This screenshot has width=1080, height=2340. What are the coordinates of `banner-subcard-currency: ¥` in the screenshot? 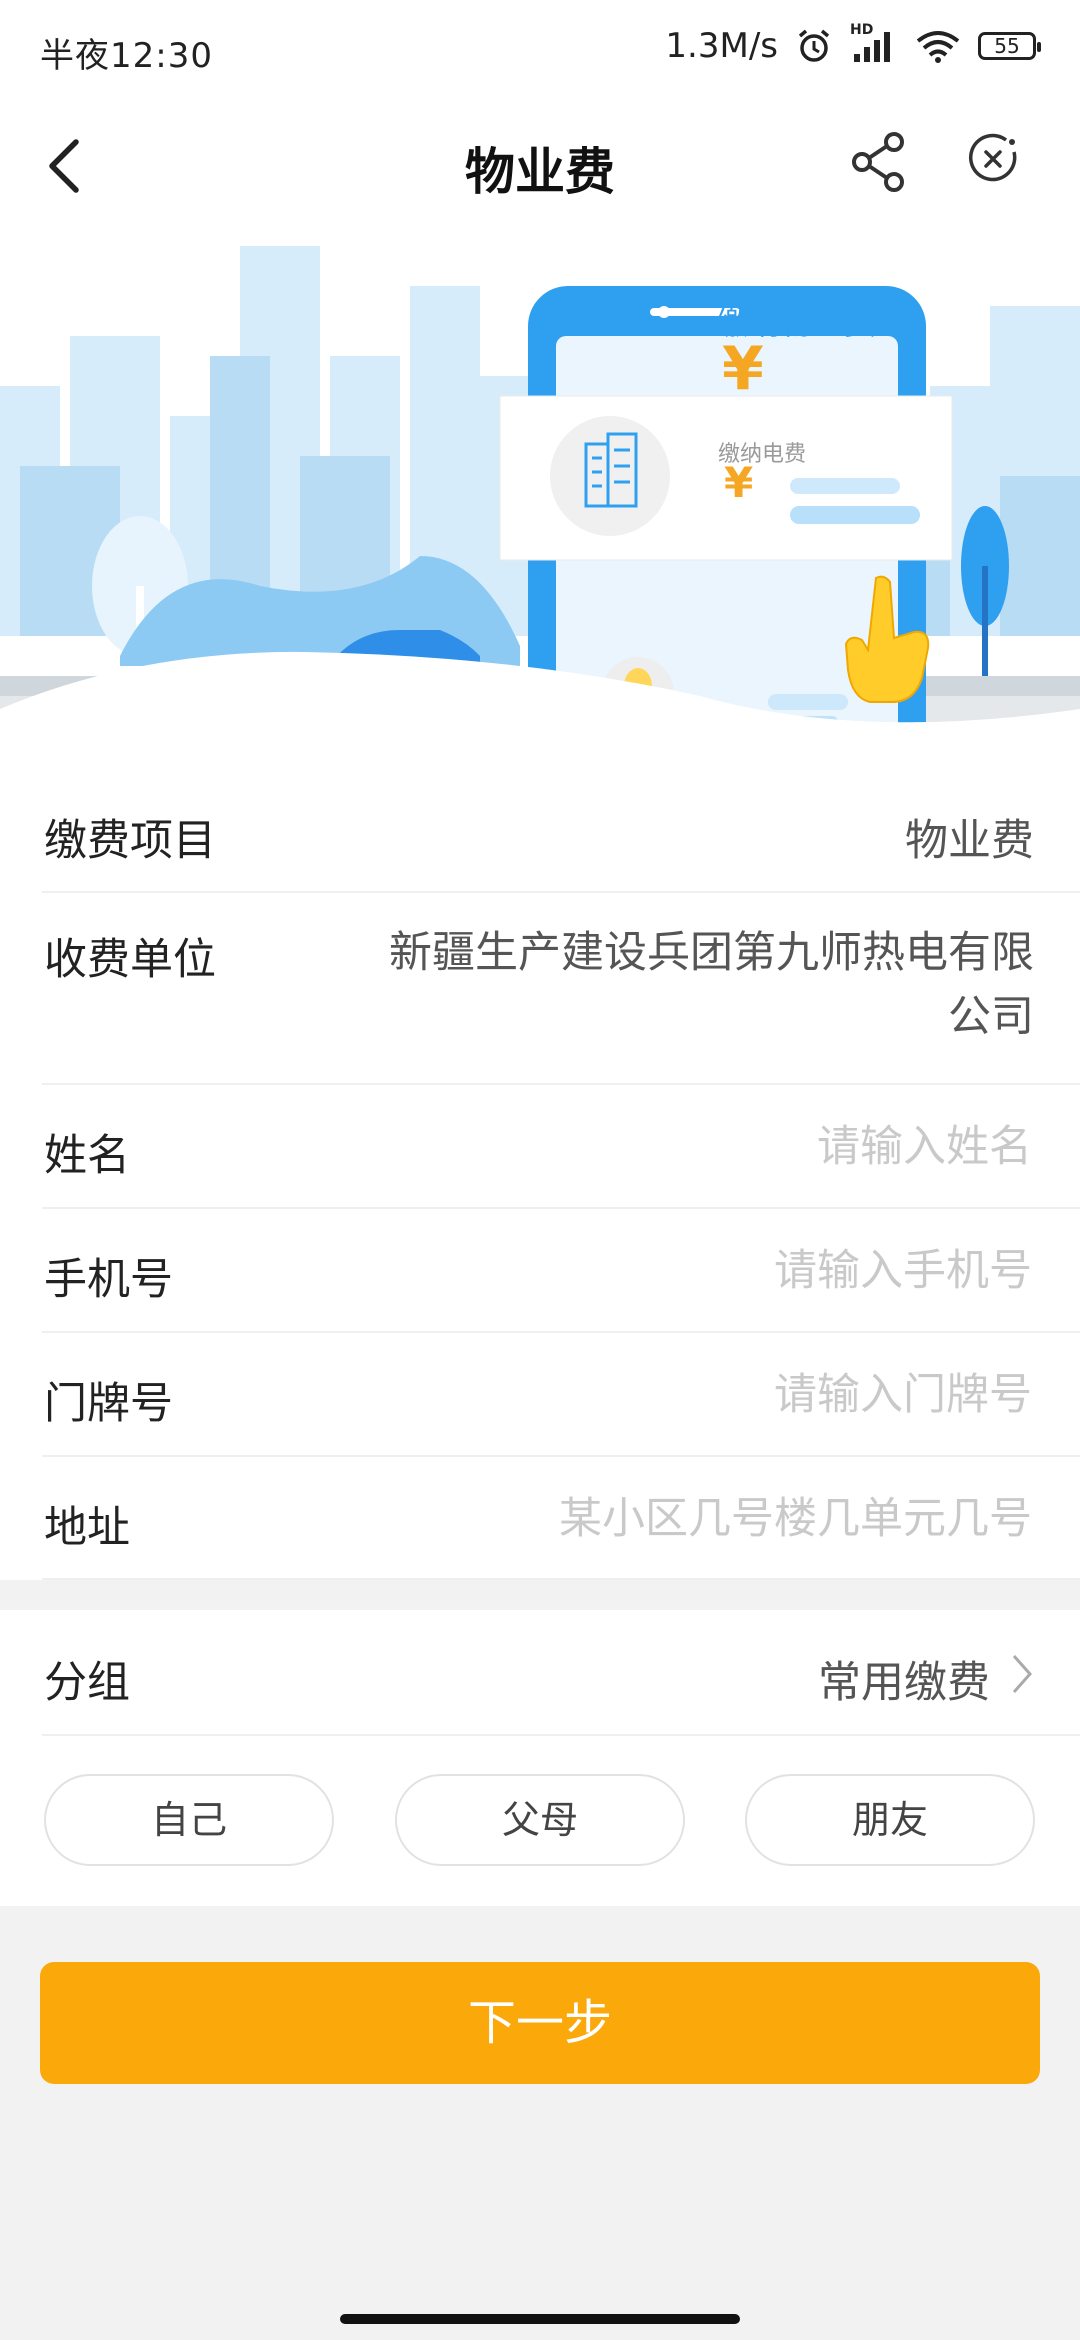 It's located at (739, 482).